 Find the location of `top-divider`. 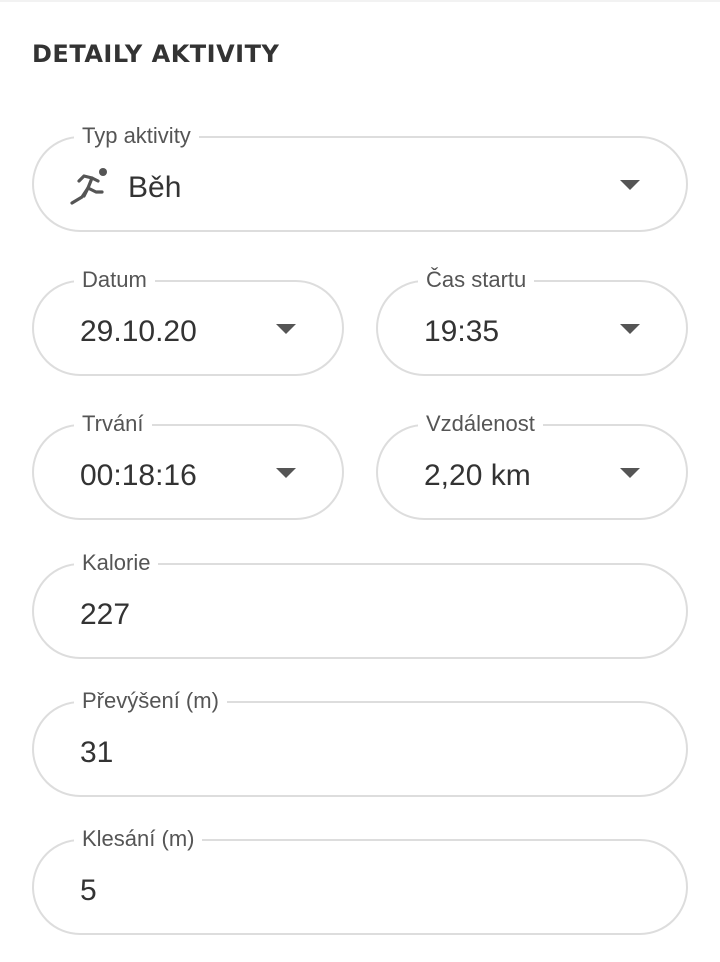

top-divider is located at coordinates (360, 1).